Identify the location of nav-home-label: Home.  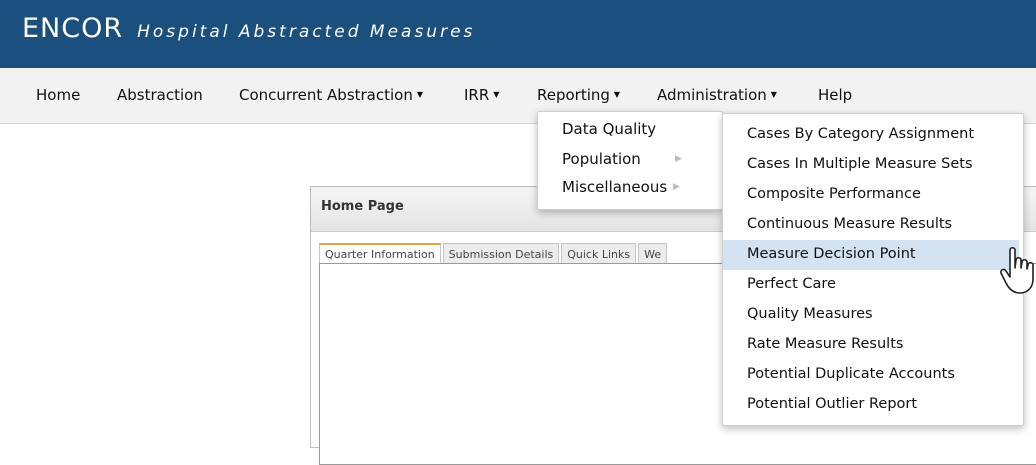
(58, 95).